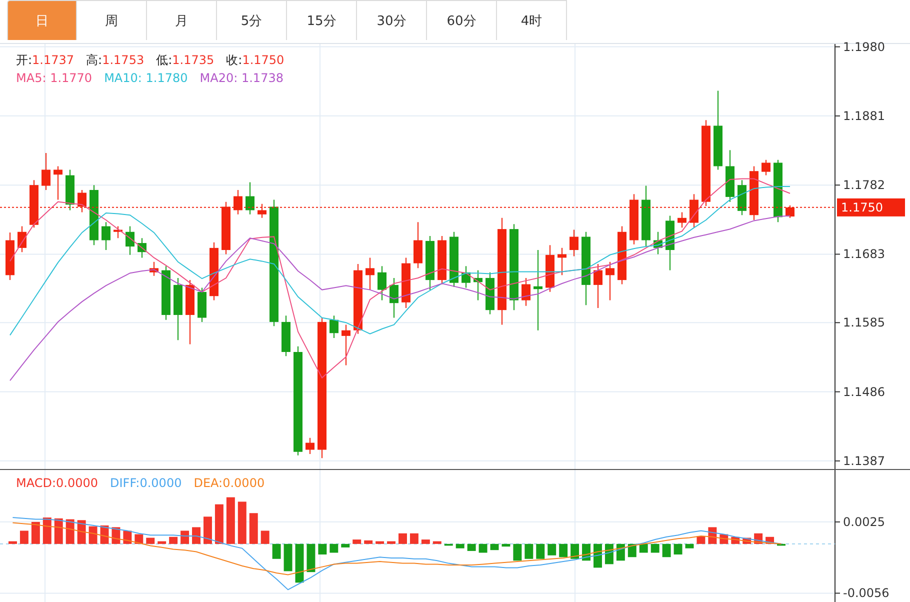 The width and height of the screenshot is (910, 602). I want to click on price-axis-label: 1.1683, so click(864, 254).